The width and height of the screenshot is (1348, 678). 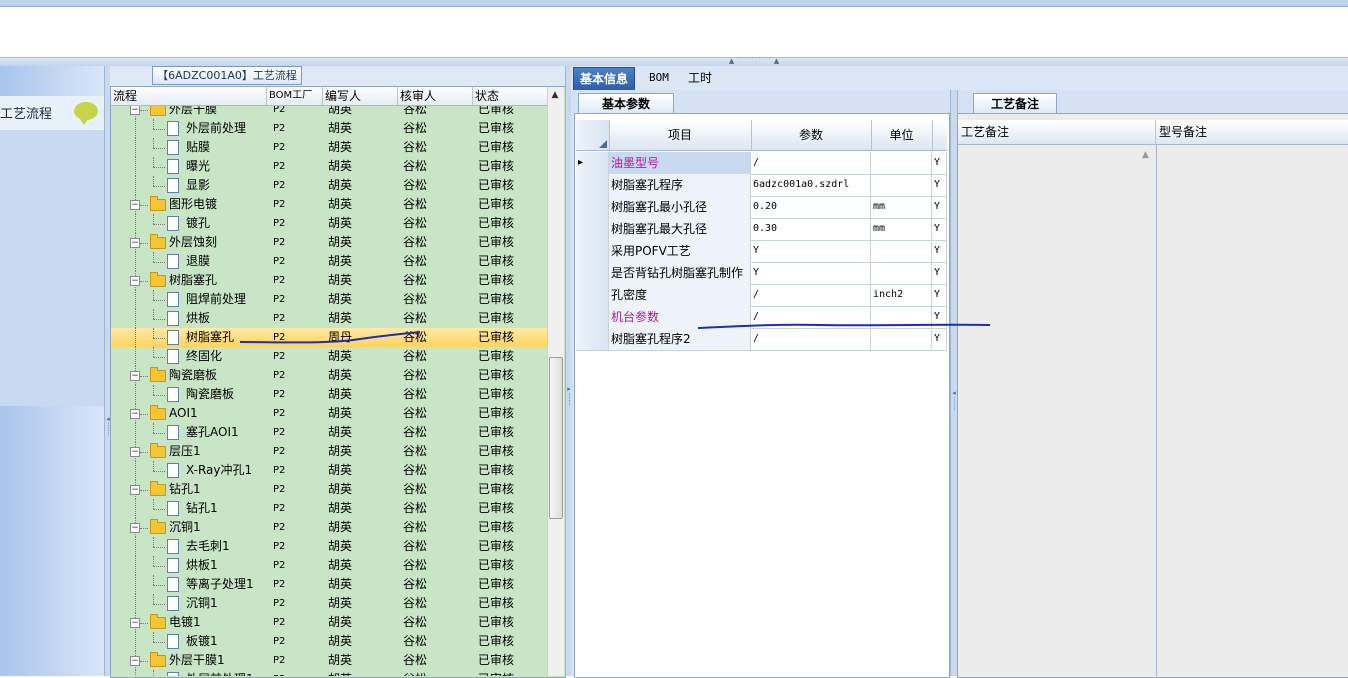 I want to click on tab-process-notes: 工艺备注, so click(x=1015, y=103).